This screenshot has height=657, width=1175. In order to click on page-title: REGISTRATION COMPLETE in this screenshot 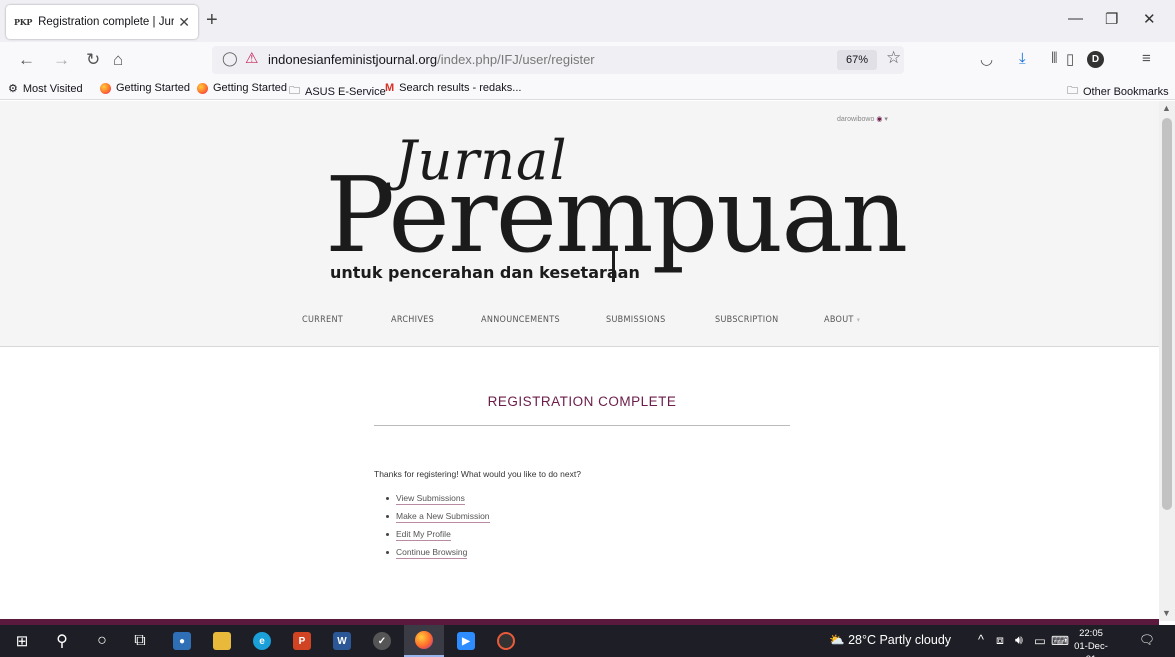, I will do `click(582, 401)`.